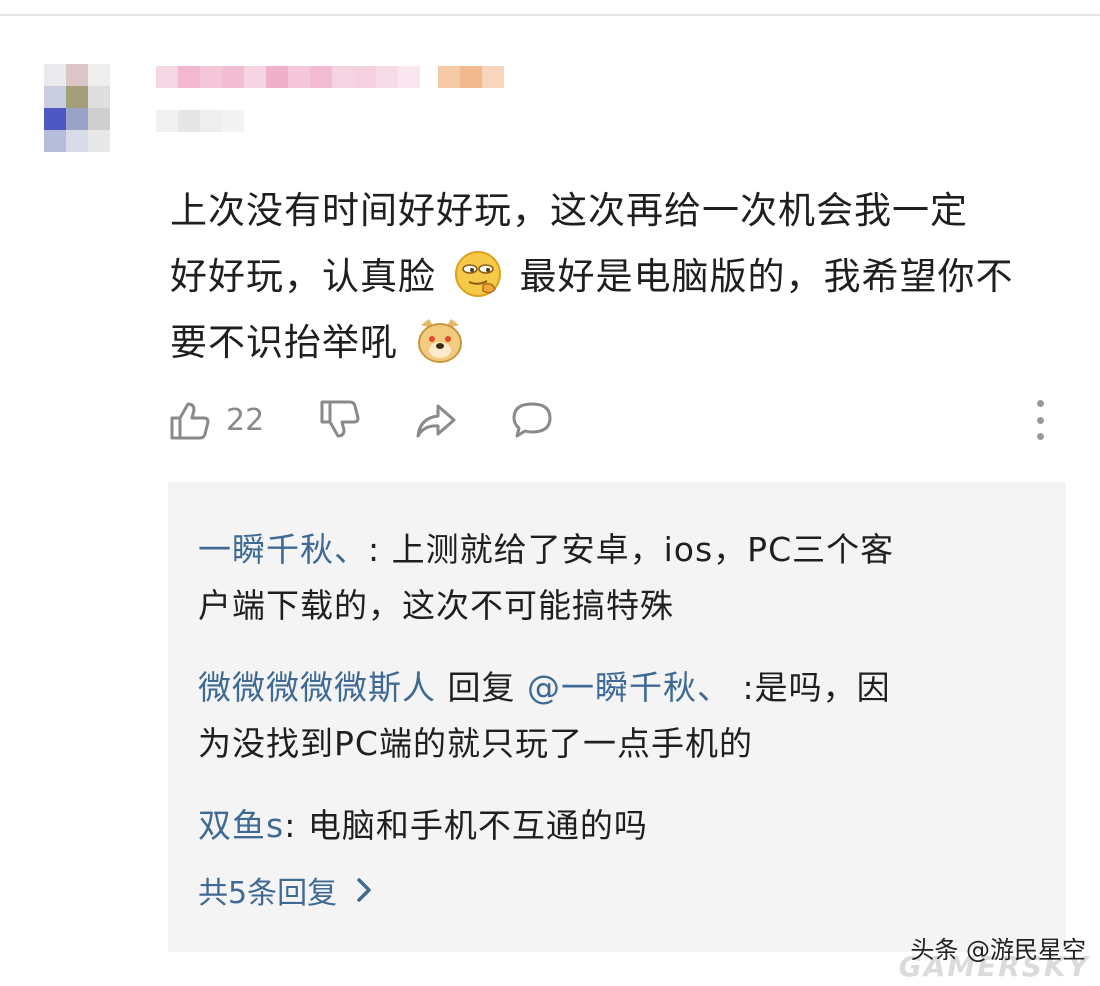  What do you see at coordinates (88, 108) in the screenshot?
I see `avatar` at bounding box center [88, 108].